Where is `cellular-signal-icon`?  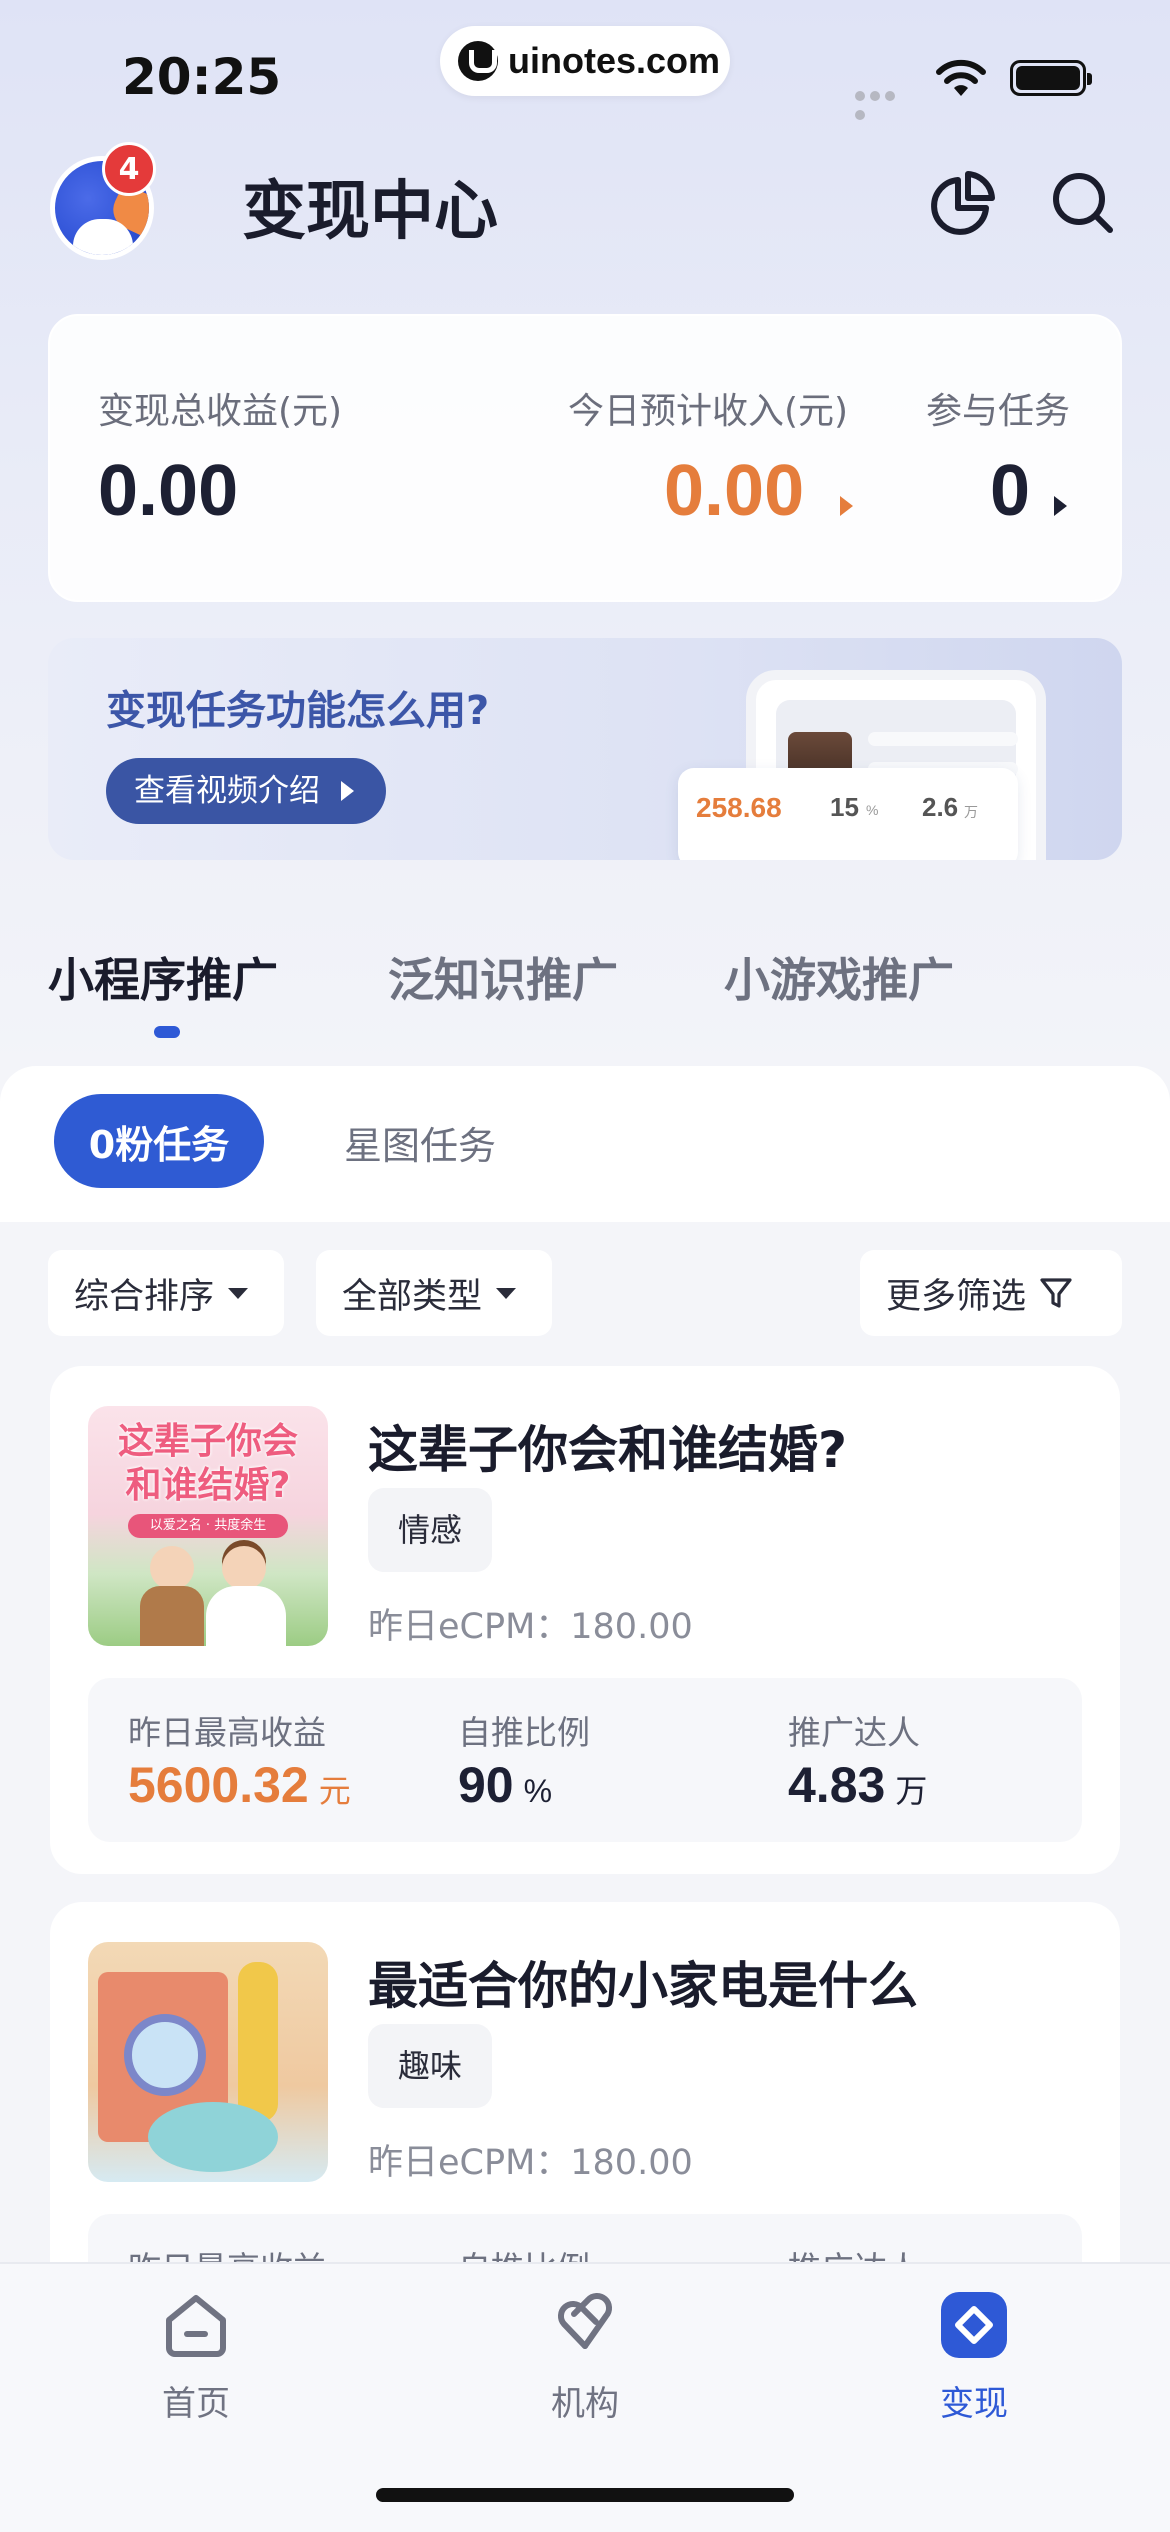
cellular-signal-icon is located at coordinates (884, 103).